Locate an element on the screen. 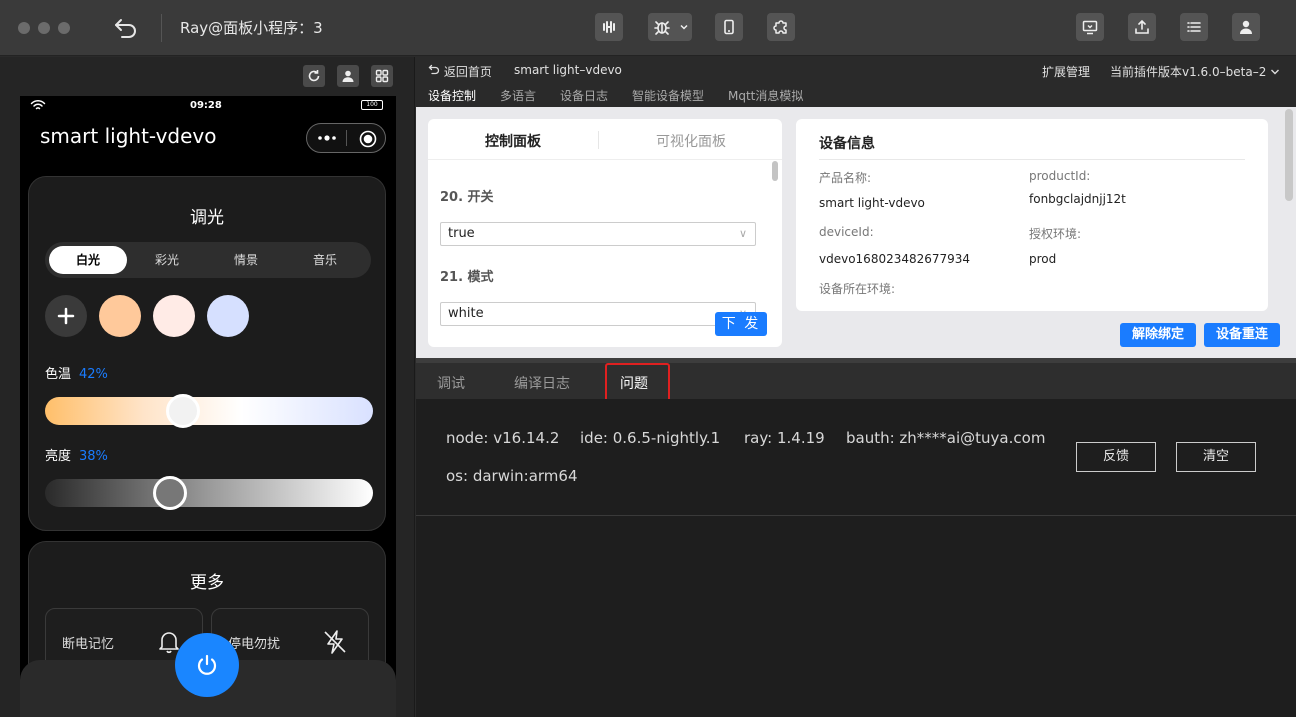 Image resolution: width=1296 pixels, height=717 pixels. mode-select: white ∨ is located at coordinates (598, 314).